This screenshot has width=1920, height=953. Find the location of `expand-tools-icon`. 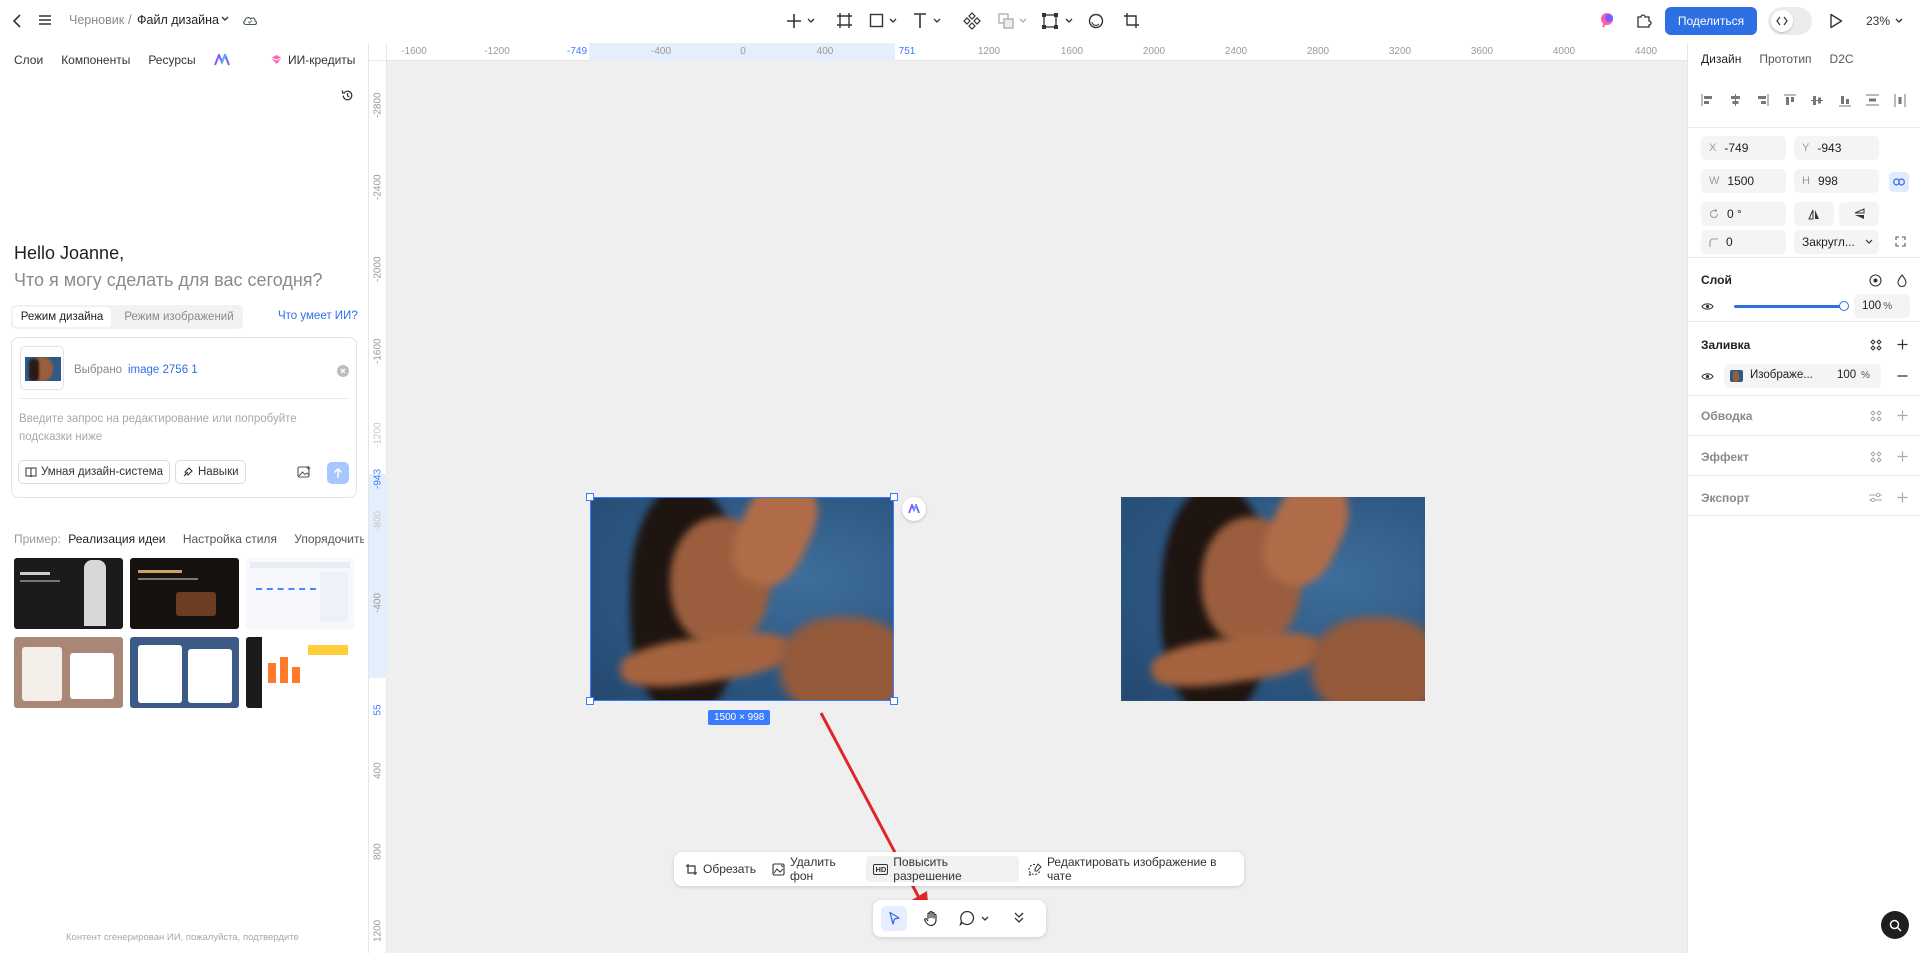

expand-tools-icon is located at coordinates (1019, 918).